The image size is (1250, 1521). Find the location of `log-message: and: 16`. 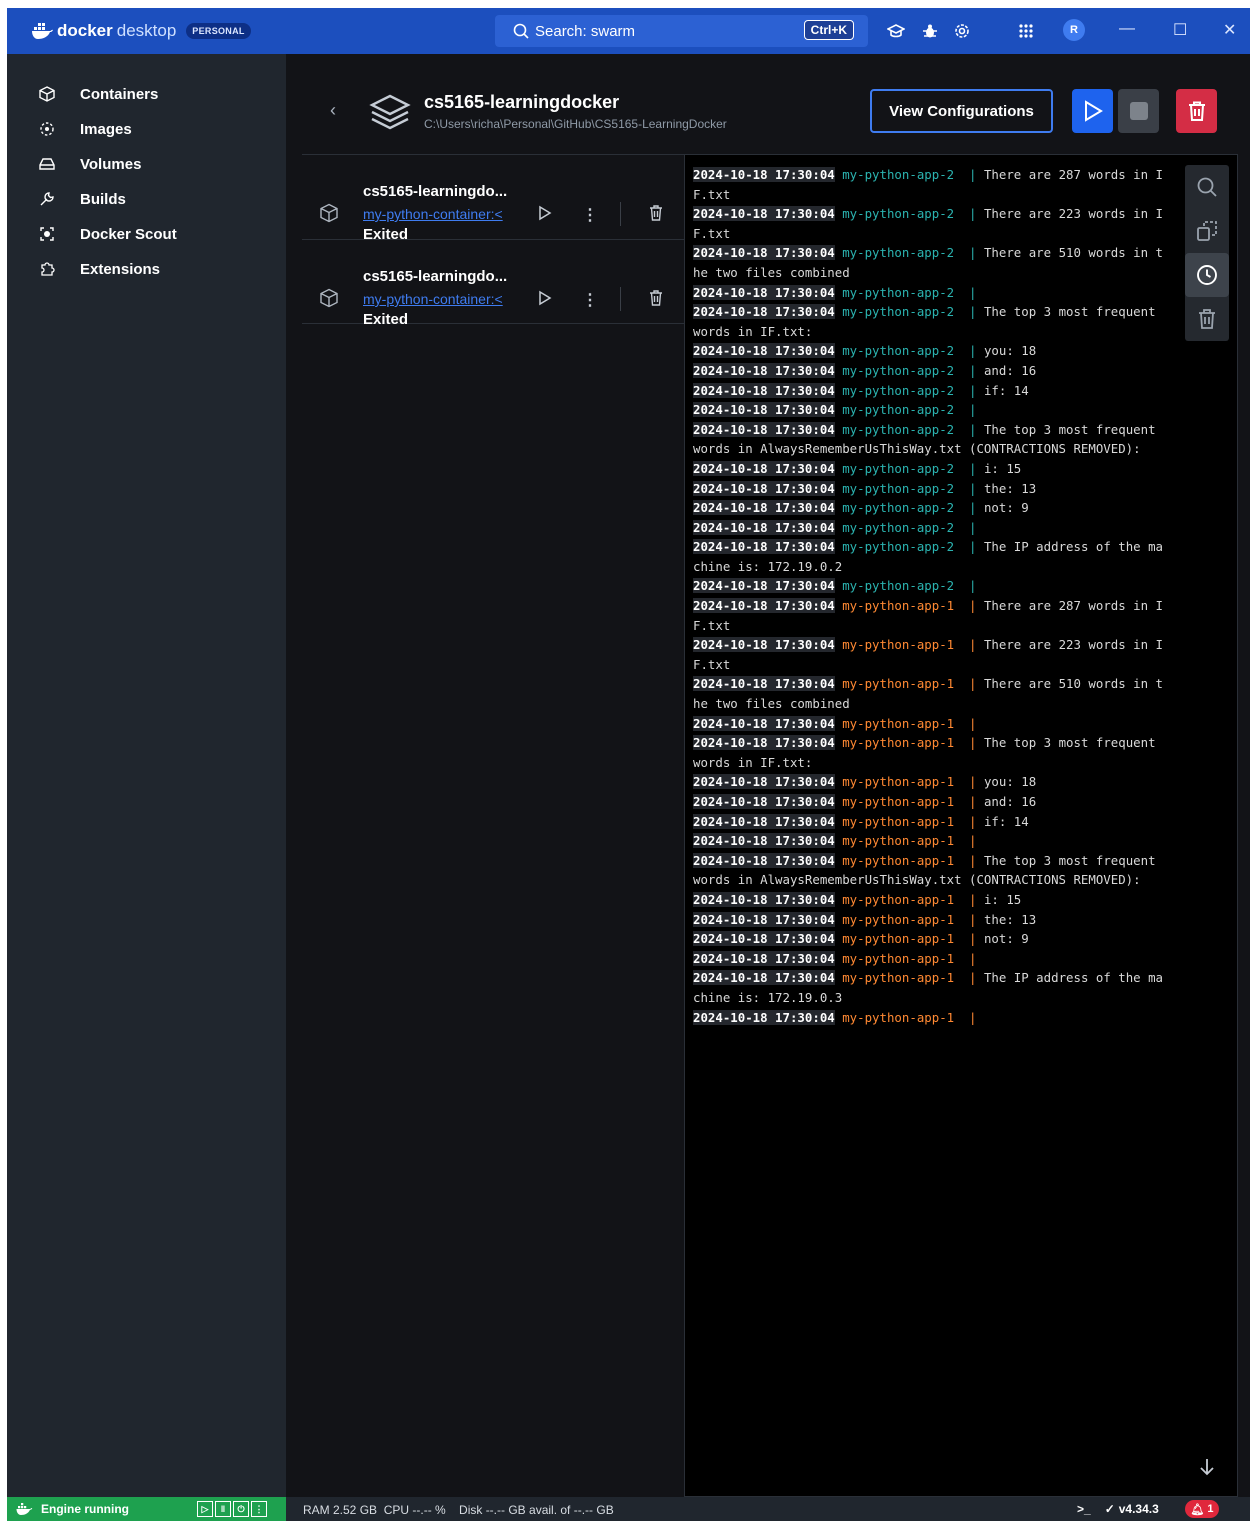

log-message: and: 16 is located at coordinates (1010, 801).